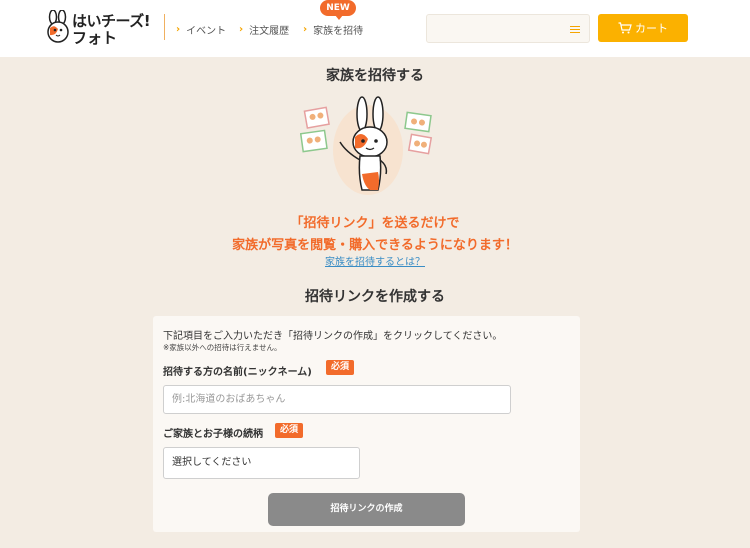  What do you see at coordinates (237, 372) in the screenshot?
I see `name-field-label: 招待する方の名前(ニックネーム)` at bounding box center [237, 372].